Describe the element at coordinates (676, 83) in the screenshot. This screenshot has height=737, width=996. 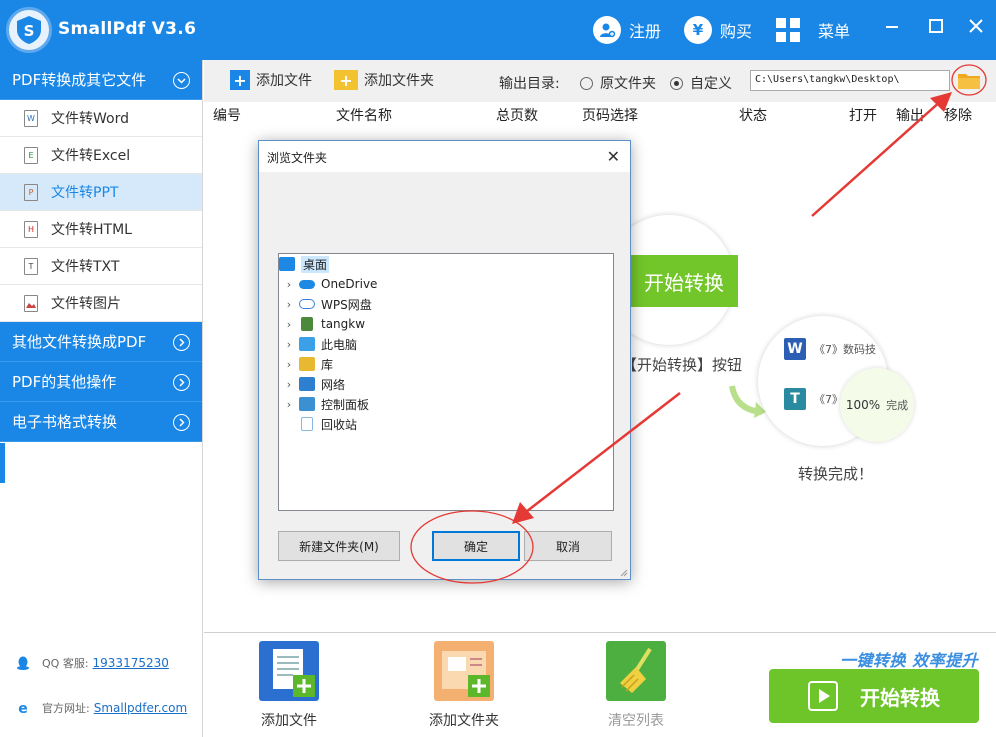
I see `radio-selected-icon` at that location.